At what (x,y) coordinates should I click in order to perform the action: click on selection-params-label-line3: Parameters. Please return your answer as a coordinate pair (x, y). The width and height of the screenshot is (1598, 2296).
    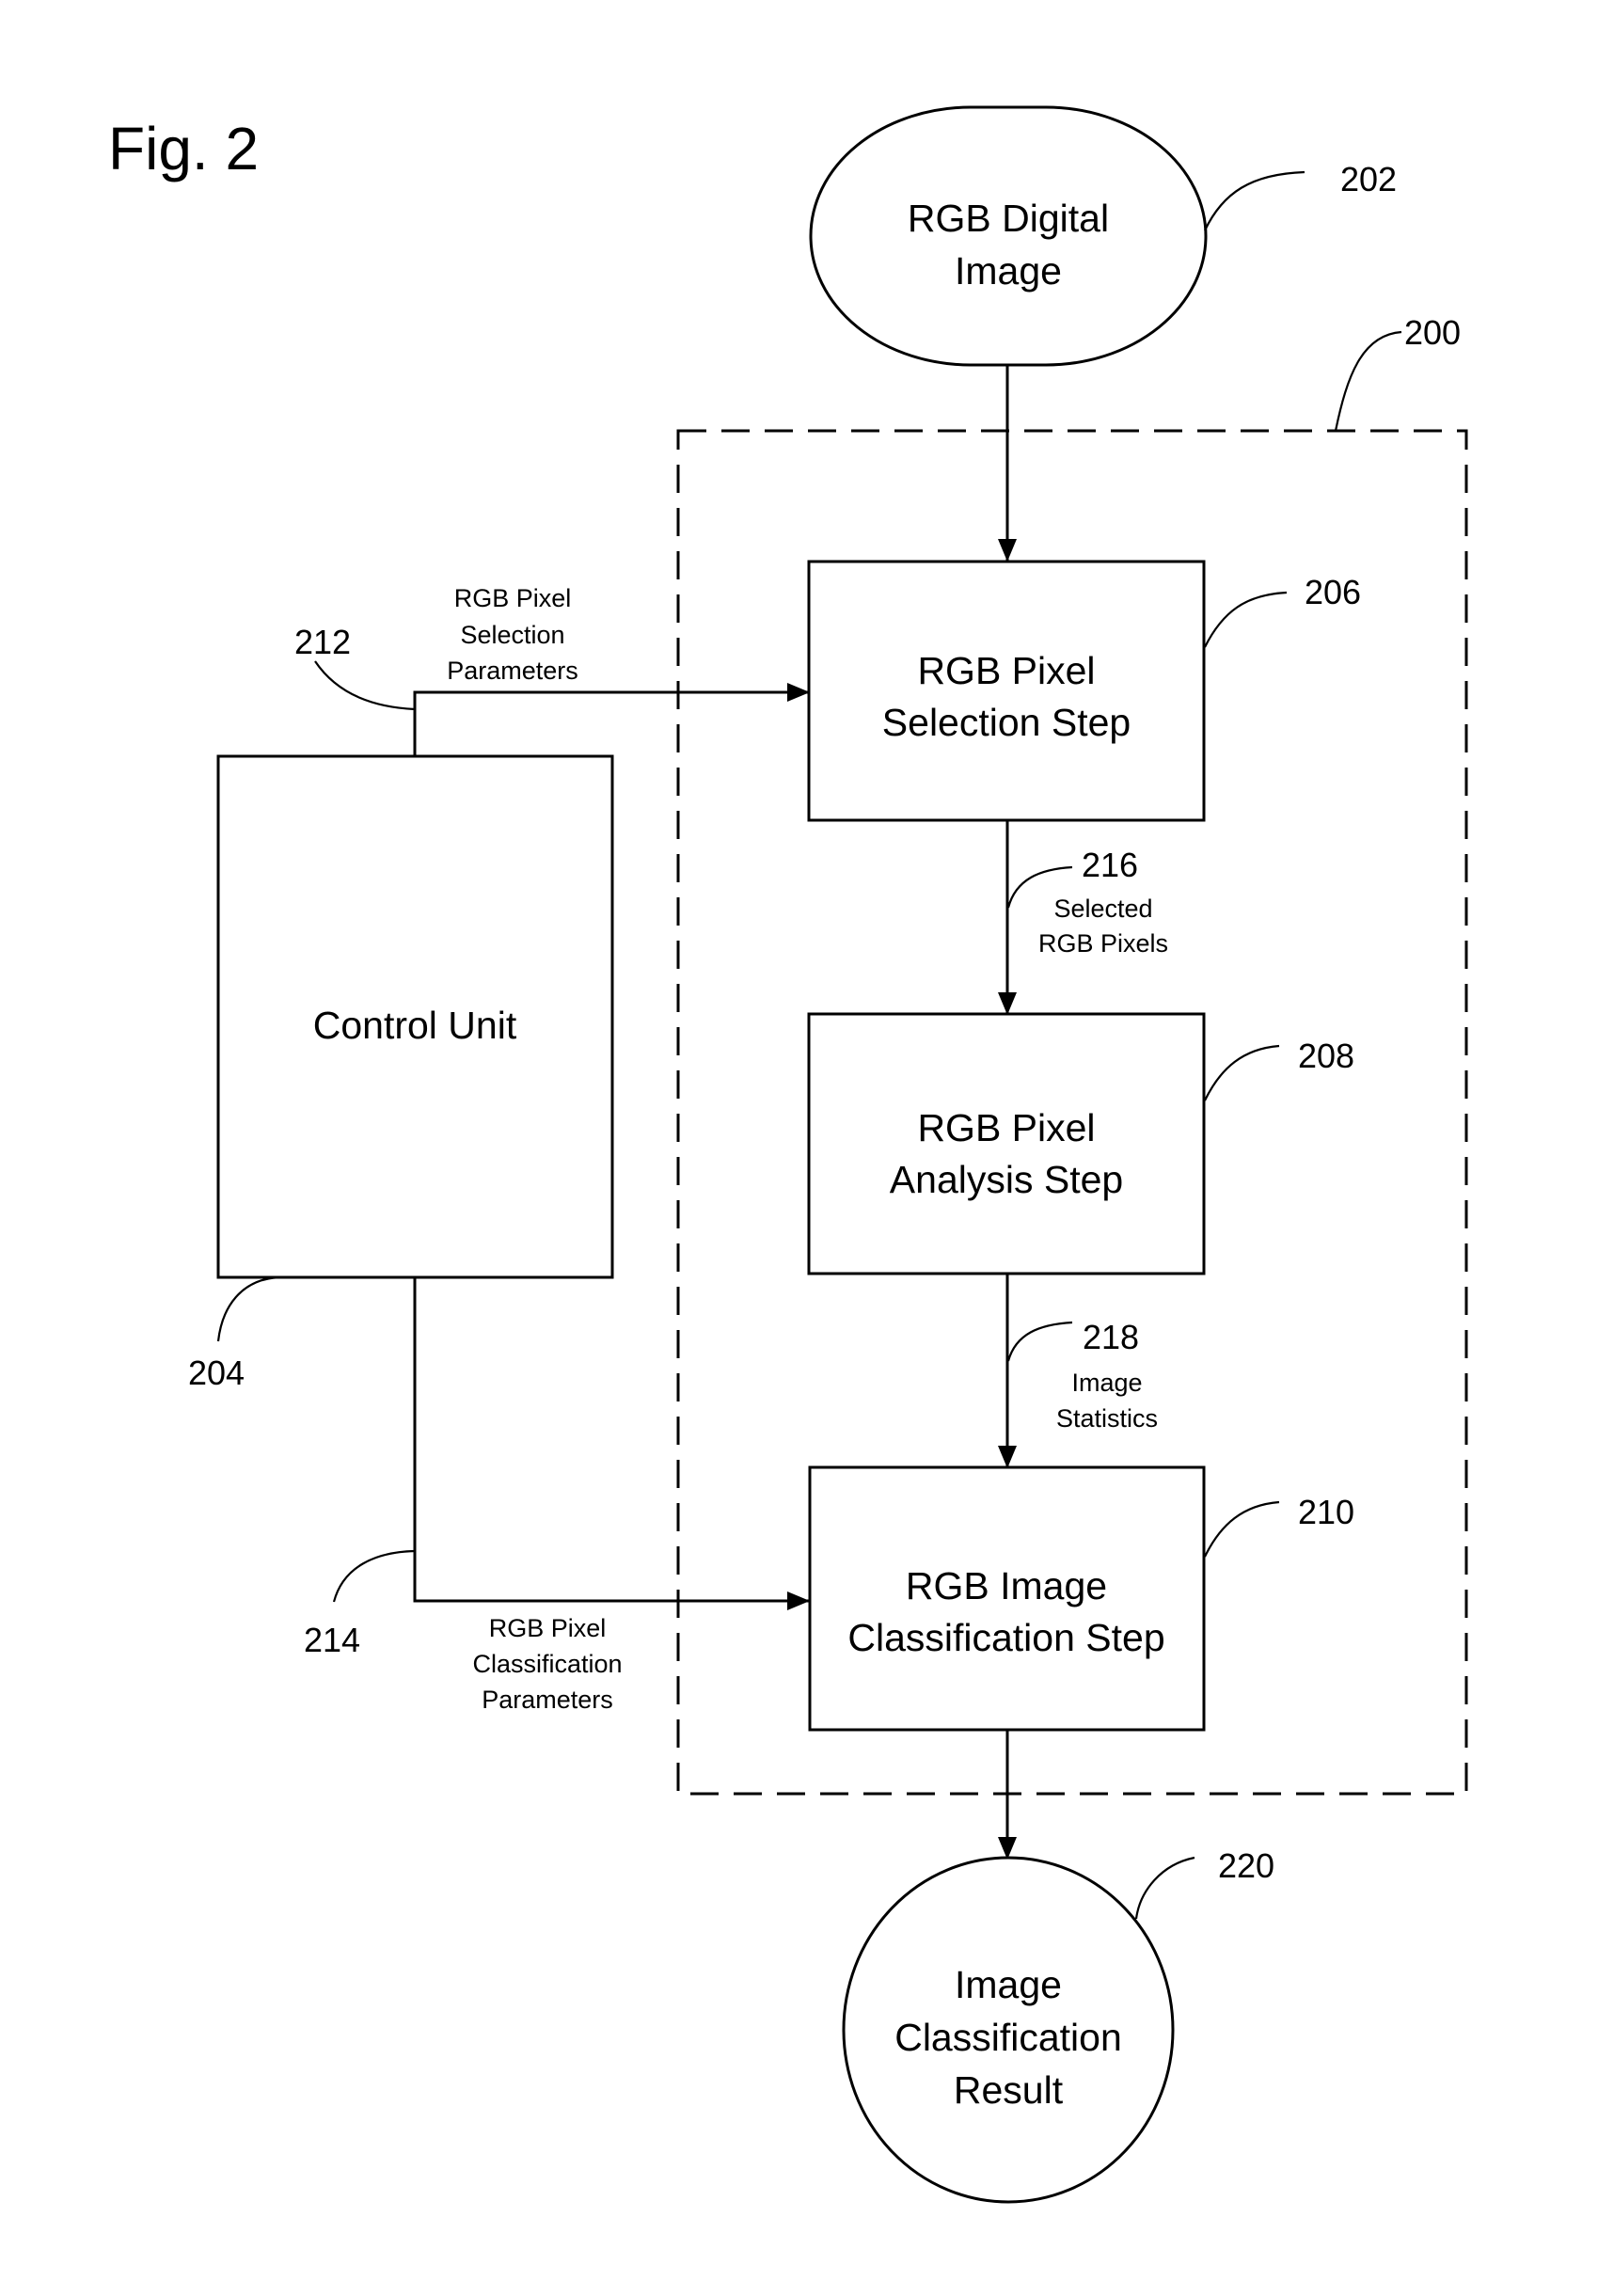
    Looking at the image, I should click on (513, 671).